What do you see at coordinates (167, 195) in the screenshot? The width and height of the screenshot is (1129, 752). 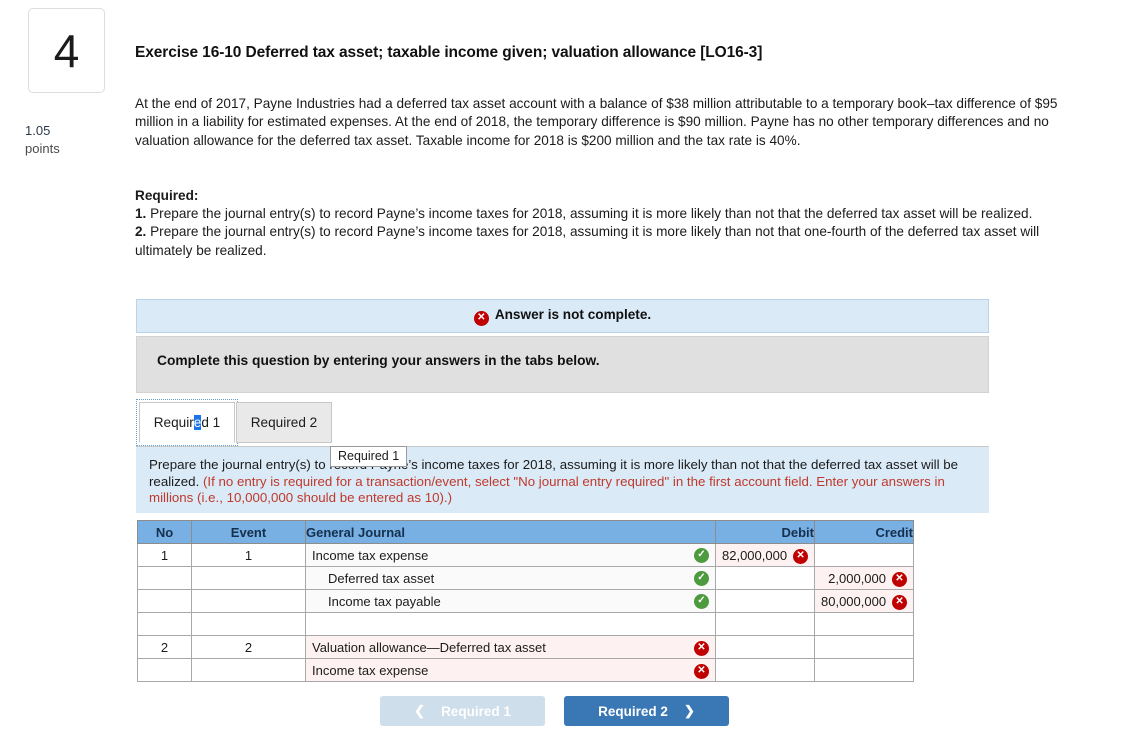 I see `required-heading: Required:` at bounding box center [167, 195].